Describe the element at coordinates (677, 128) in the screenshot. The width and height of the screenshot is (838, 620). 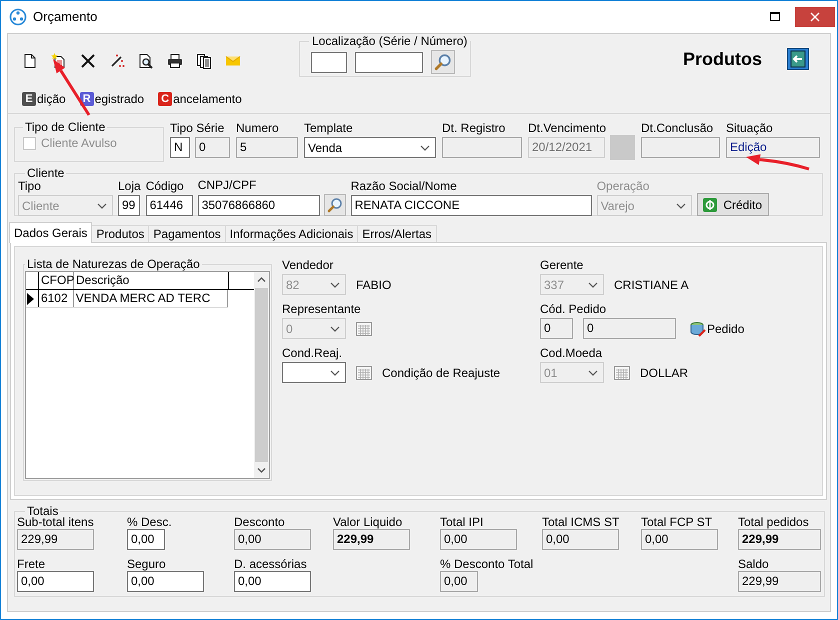
I see `field-label: Dt.Conclusão` at that location.